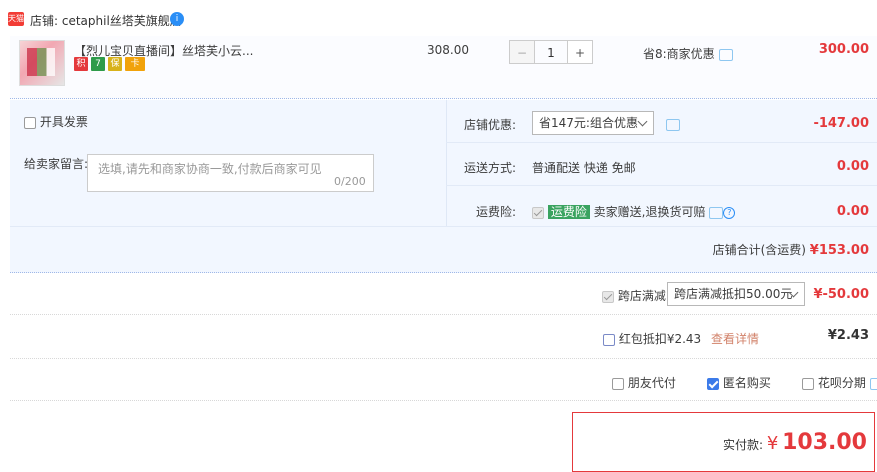 This screenshot has height=472, width=877. What do you see at coordinates (496, 212) in the screenshot?
I see `insurance-label: 运费险:` at bounding box center [496, 212].